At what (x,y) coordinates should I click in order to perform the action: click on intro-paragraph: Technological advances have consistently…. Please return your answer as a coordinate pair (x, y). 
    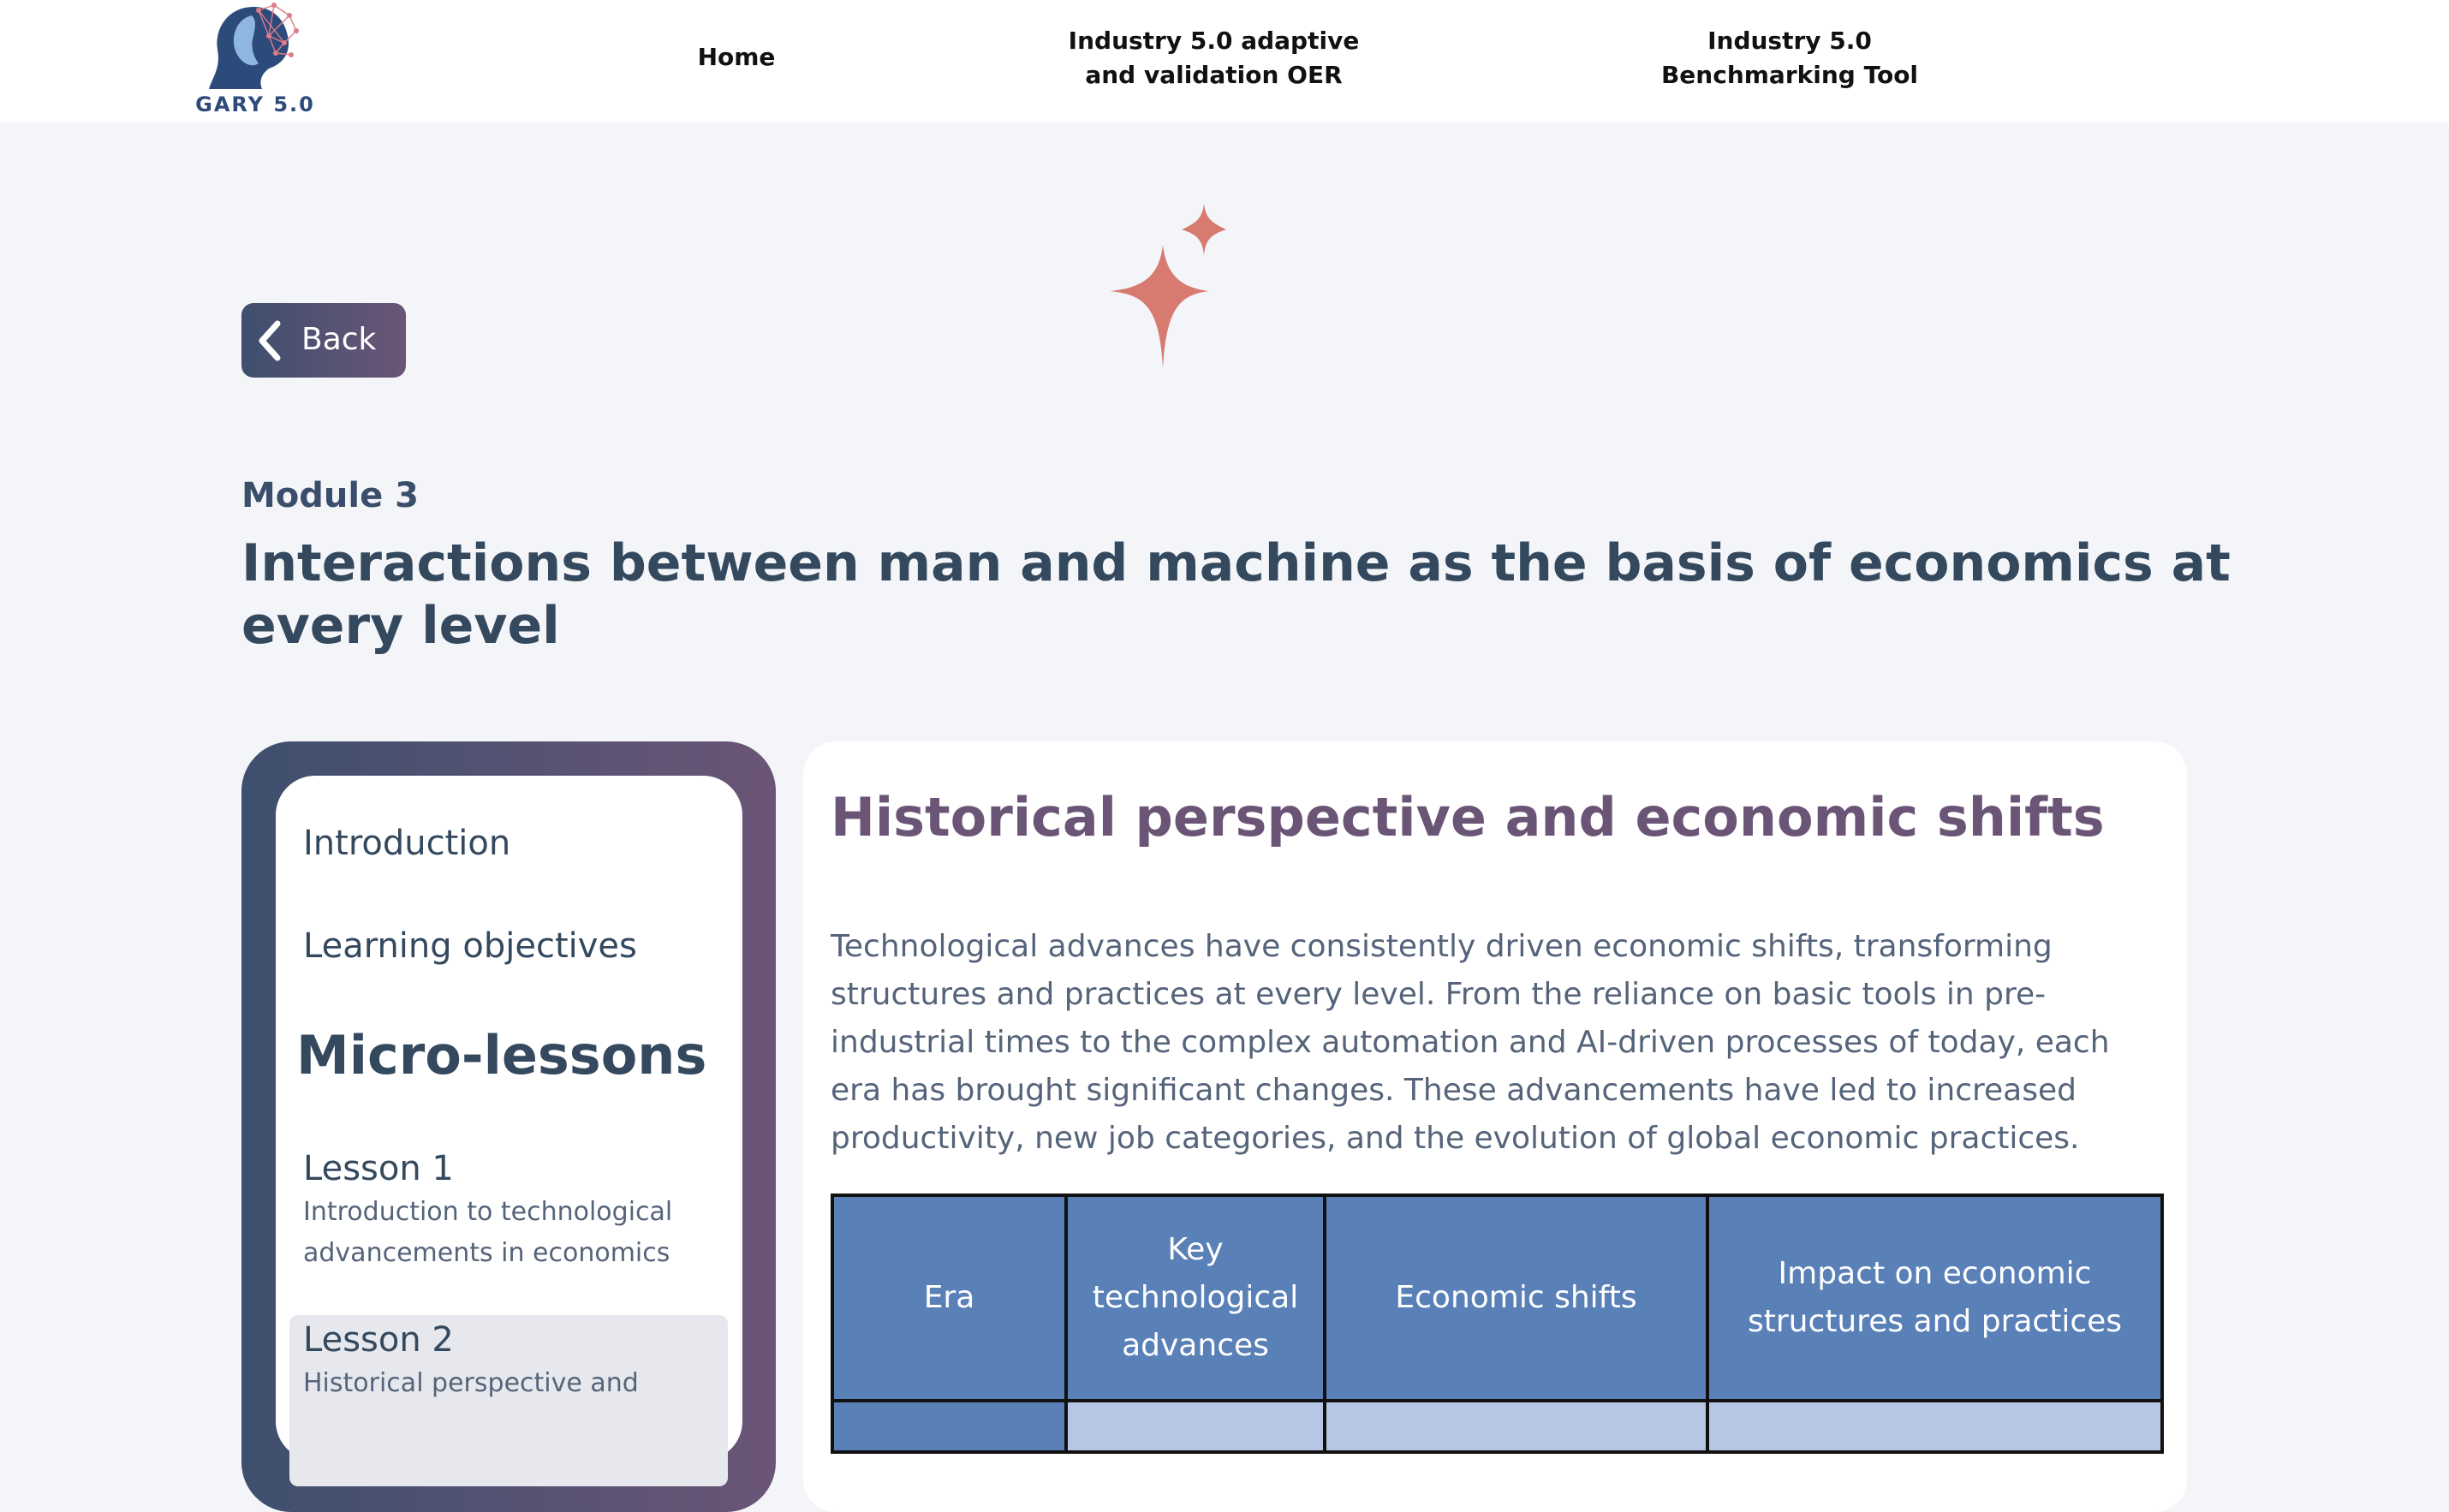
    Looking at the image, I should click on (1470, 1042).